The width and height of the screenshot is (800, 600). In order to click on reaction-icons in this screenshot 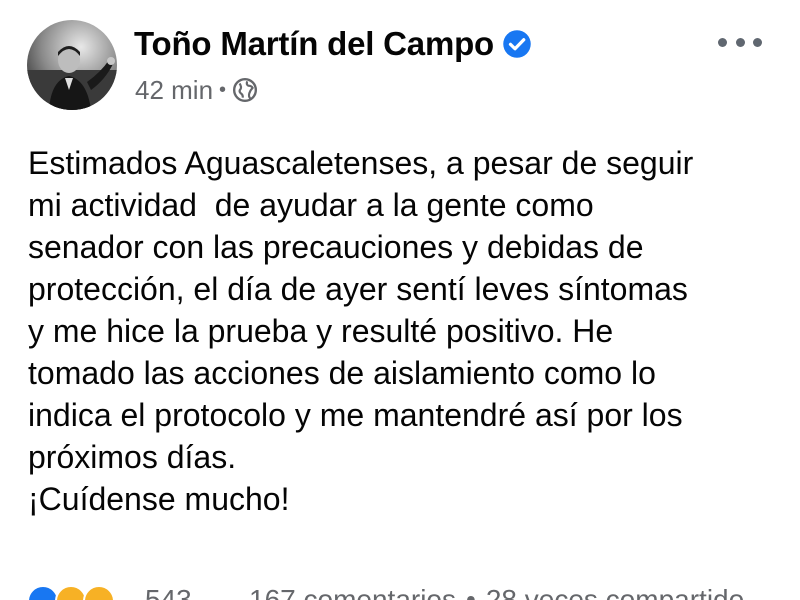, I will do `click(81, 591)`.